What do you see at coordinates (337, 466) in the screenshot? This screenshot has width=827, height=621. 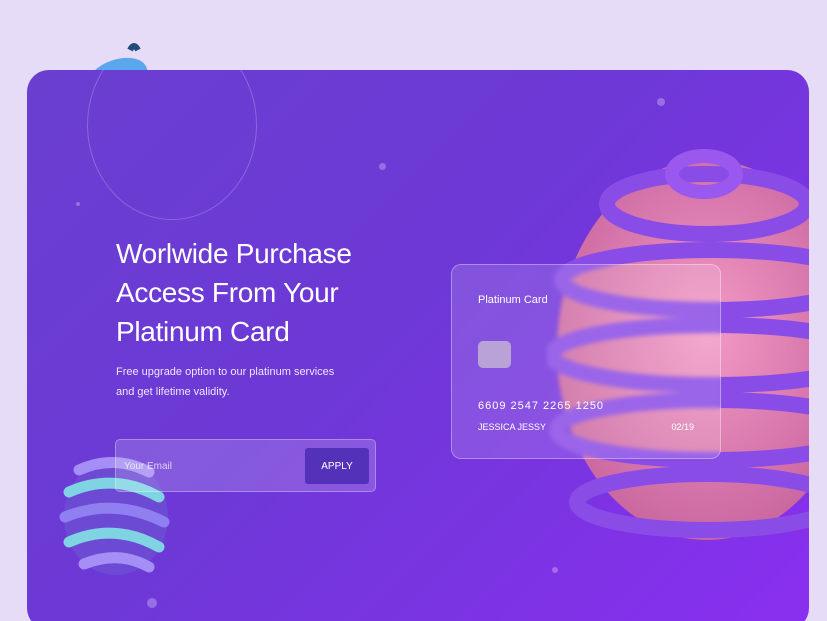 I see `apply-button: APPLY` at bounding box center [337, 466].